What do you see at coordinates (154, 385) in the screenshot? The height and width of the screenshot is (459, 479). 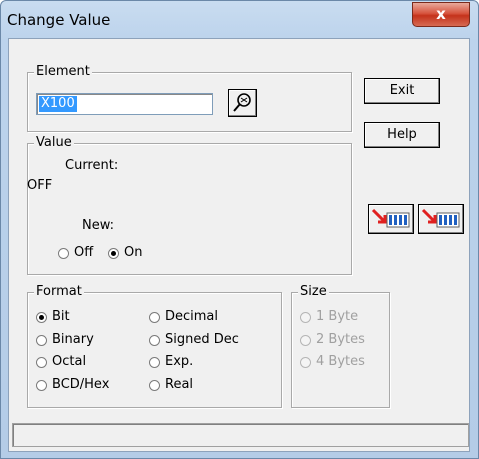 I see `format-real-radio` at bounding box center [154, 385].